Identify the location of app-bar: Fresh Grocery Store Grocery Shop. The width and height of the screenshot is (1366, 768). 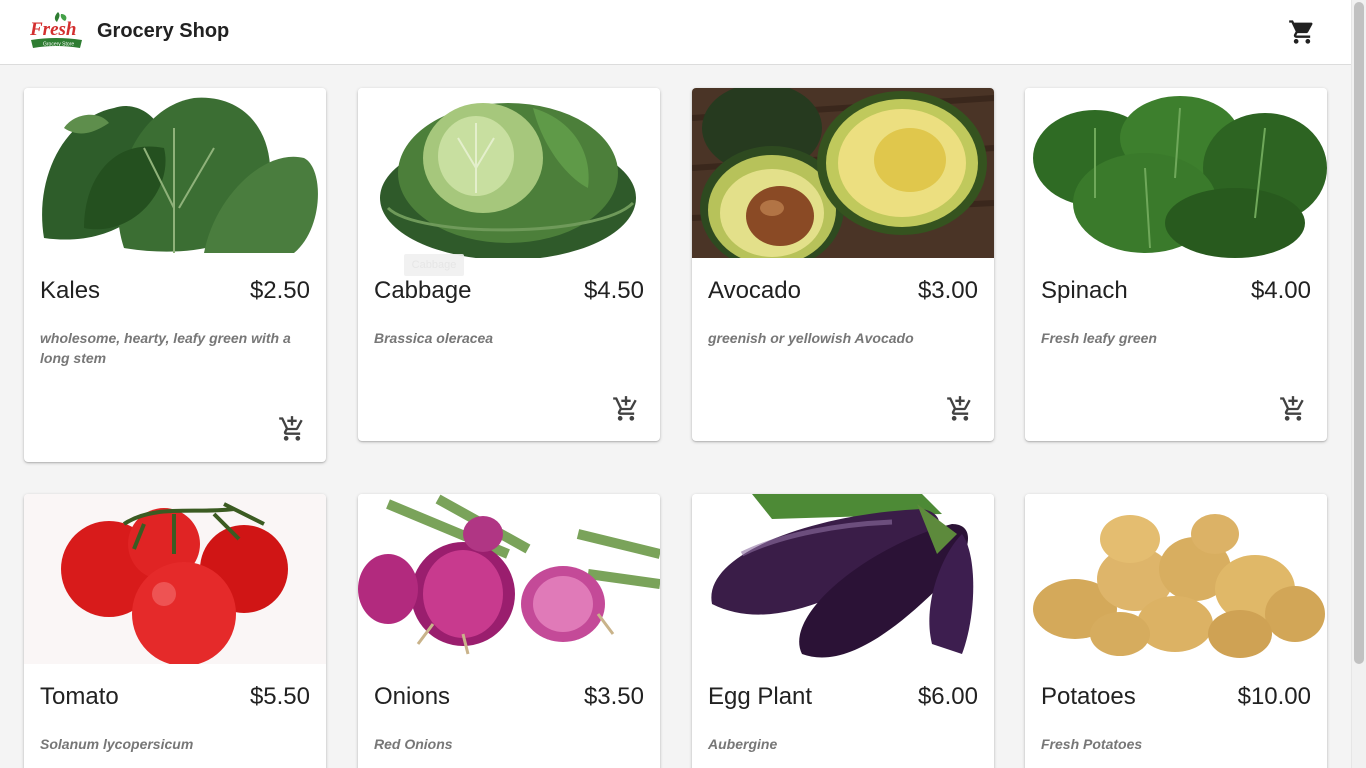
(675, 32).